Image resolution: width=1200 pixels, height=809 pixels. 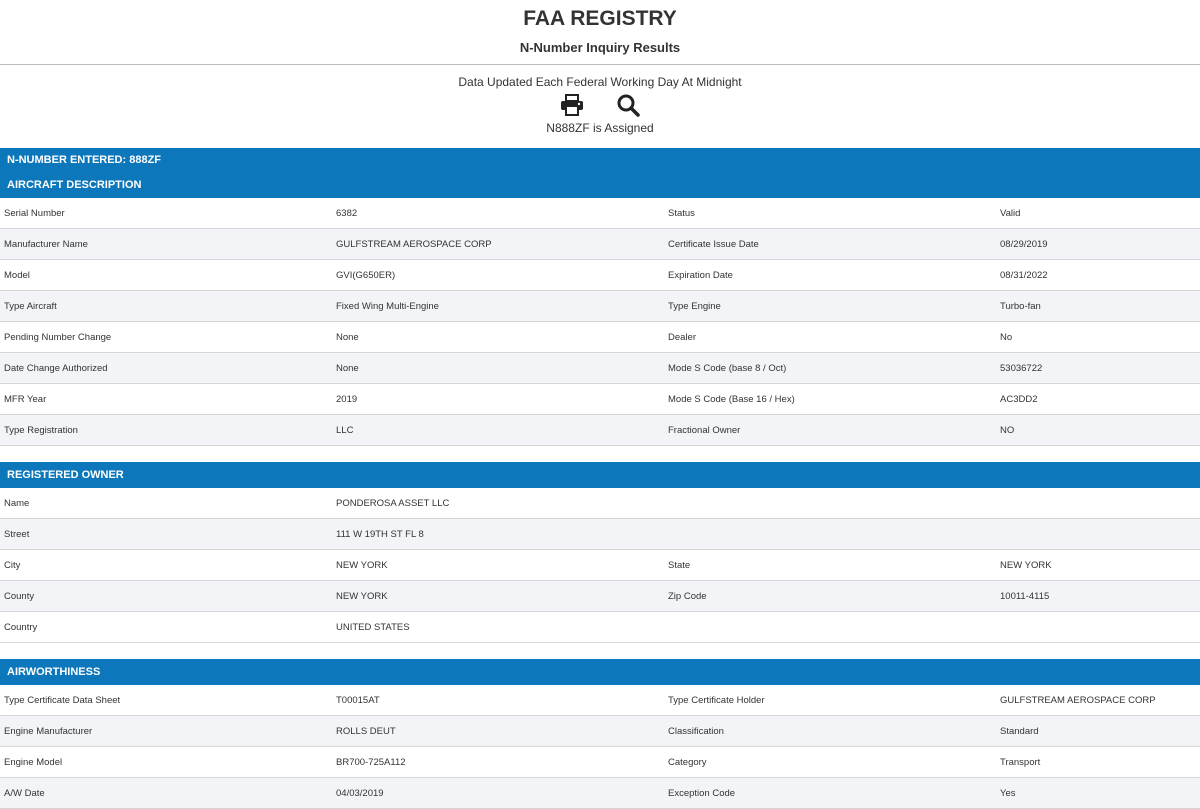 I want to click on field-value: 08/31/2022, so click(x=1098, y=275).